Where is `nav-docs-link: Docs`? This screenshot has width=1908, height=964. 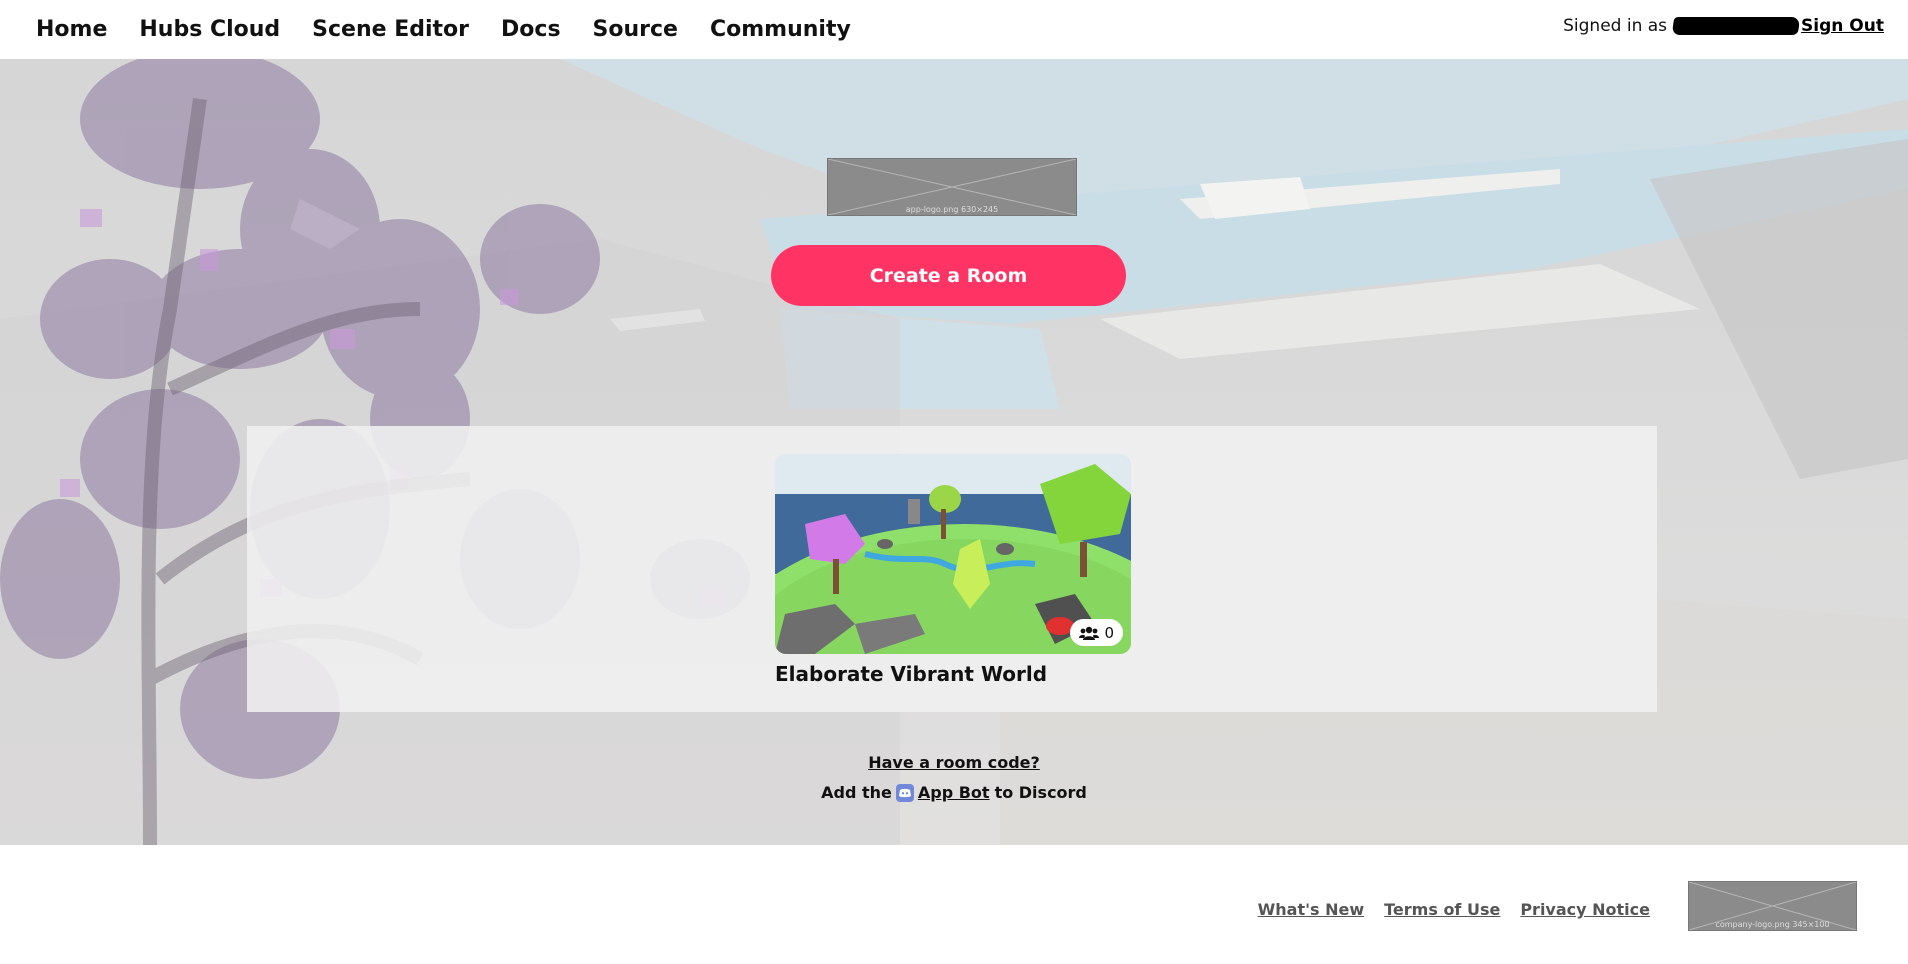
nav-docs-link: Docs is located at coordinates (531, 29).